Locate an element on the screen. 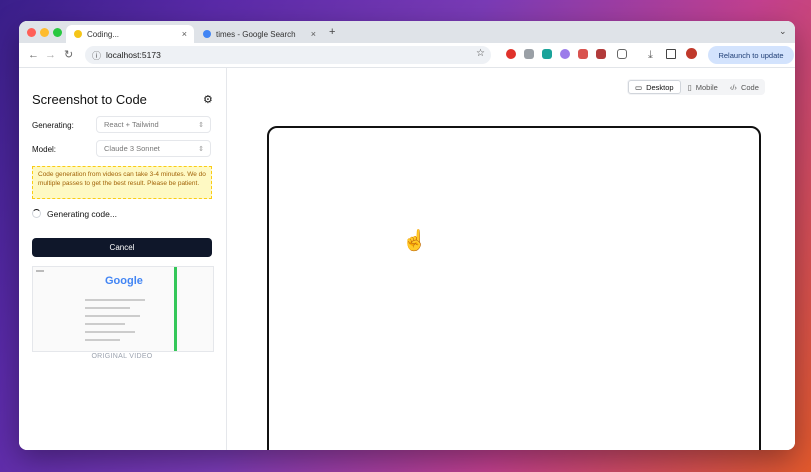  side-panel-icon is located at coordinates (671, 54).